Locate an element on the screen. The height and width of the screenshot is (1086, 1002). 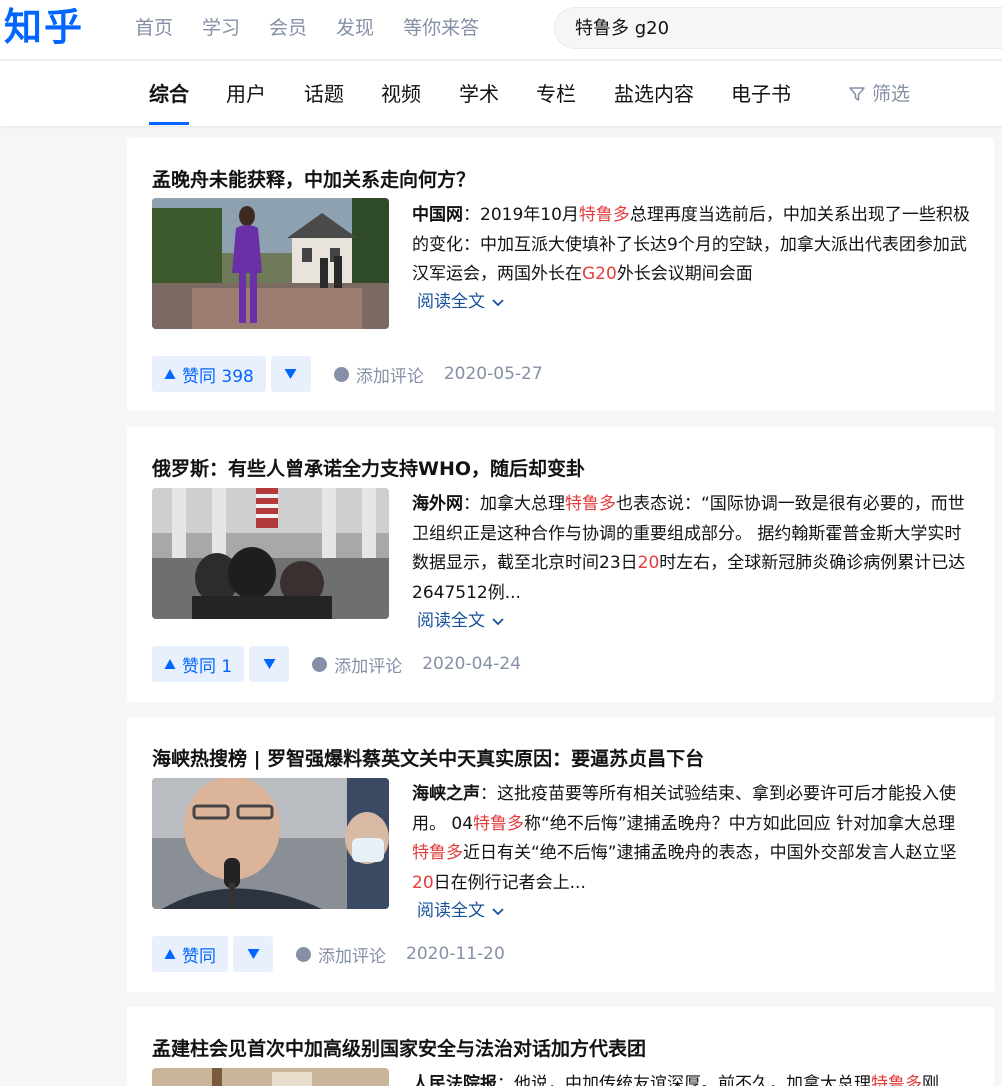
excerpt-text: ：2019年10月 is located at coordinates (521, 215).